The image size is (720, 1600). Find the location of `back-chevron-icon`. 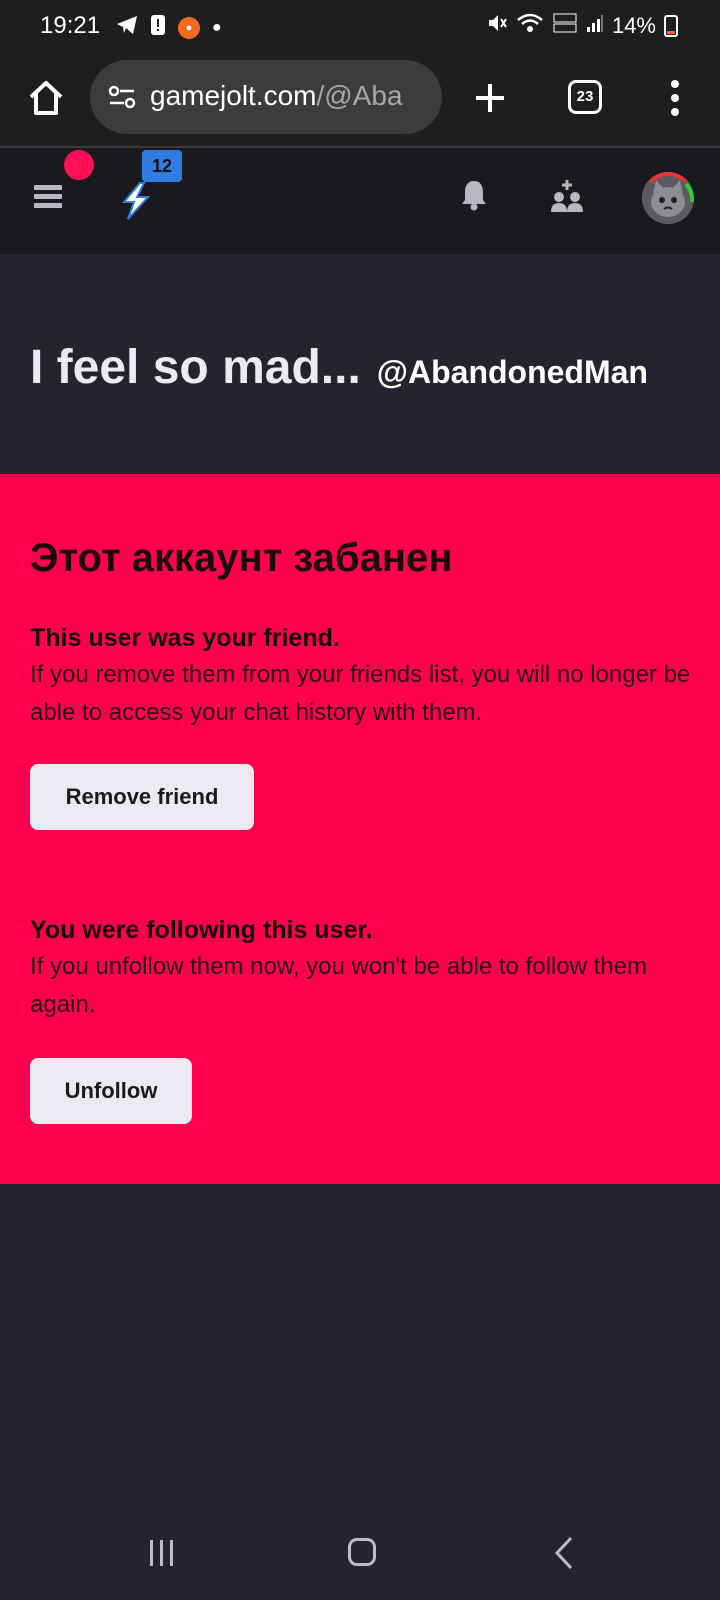

back-chevron-icon is located at coordinates (563, 1553).